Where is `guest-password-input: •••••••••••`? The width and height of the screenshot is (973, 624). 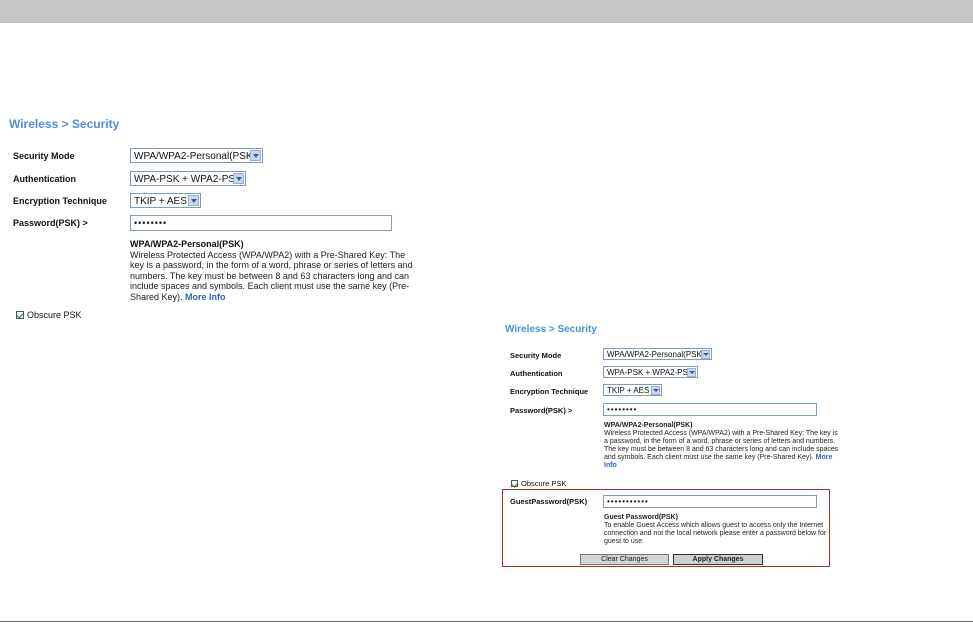 guest-password-input: ••••••••••• is located at coordinates (710, 501).